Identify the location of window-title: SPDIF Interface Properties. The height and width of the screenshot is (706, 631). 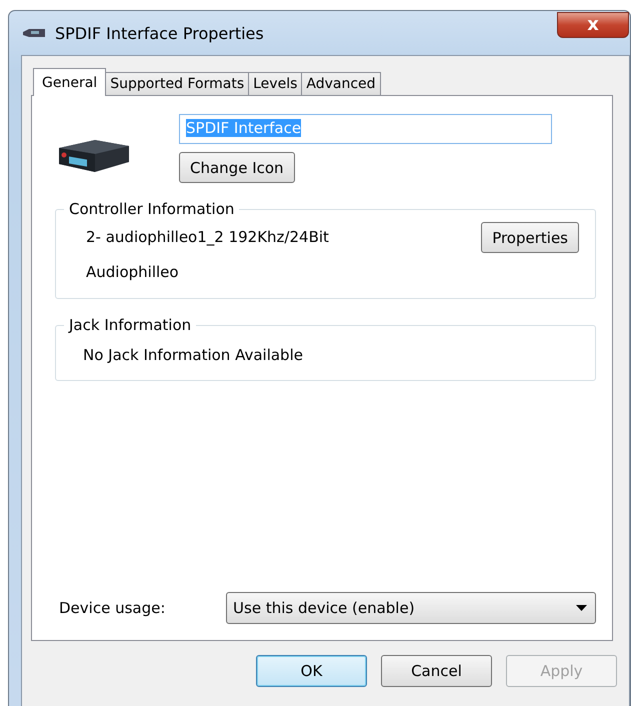
(160, 33).